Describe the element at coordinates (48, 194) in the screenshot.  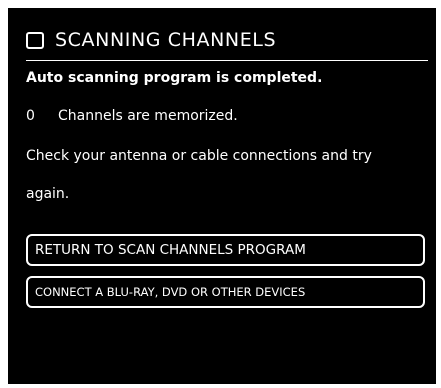
I see `help-text-line-2: again.` at that location.